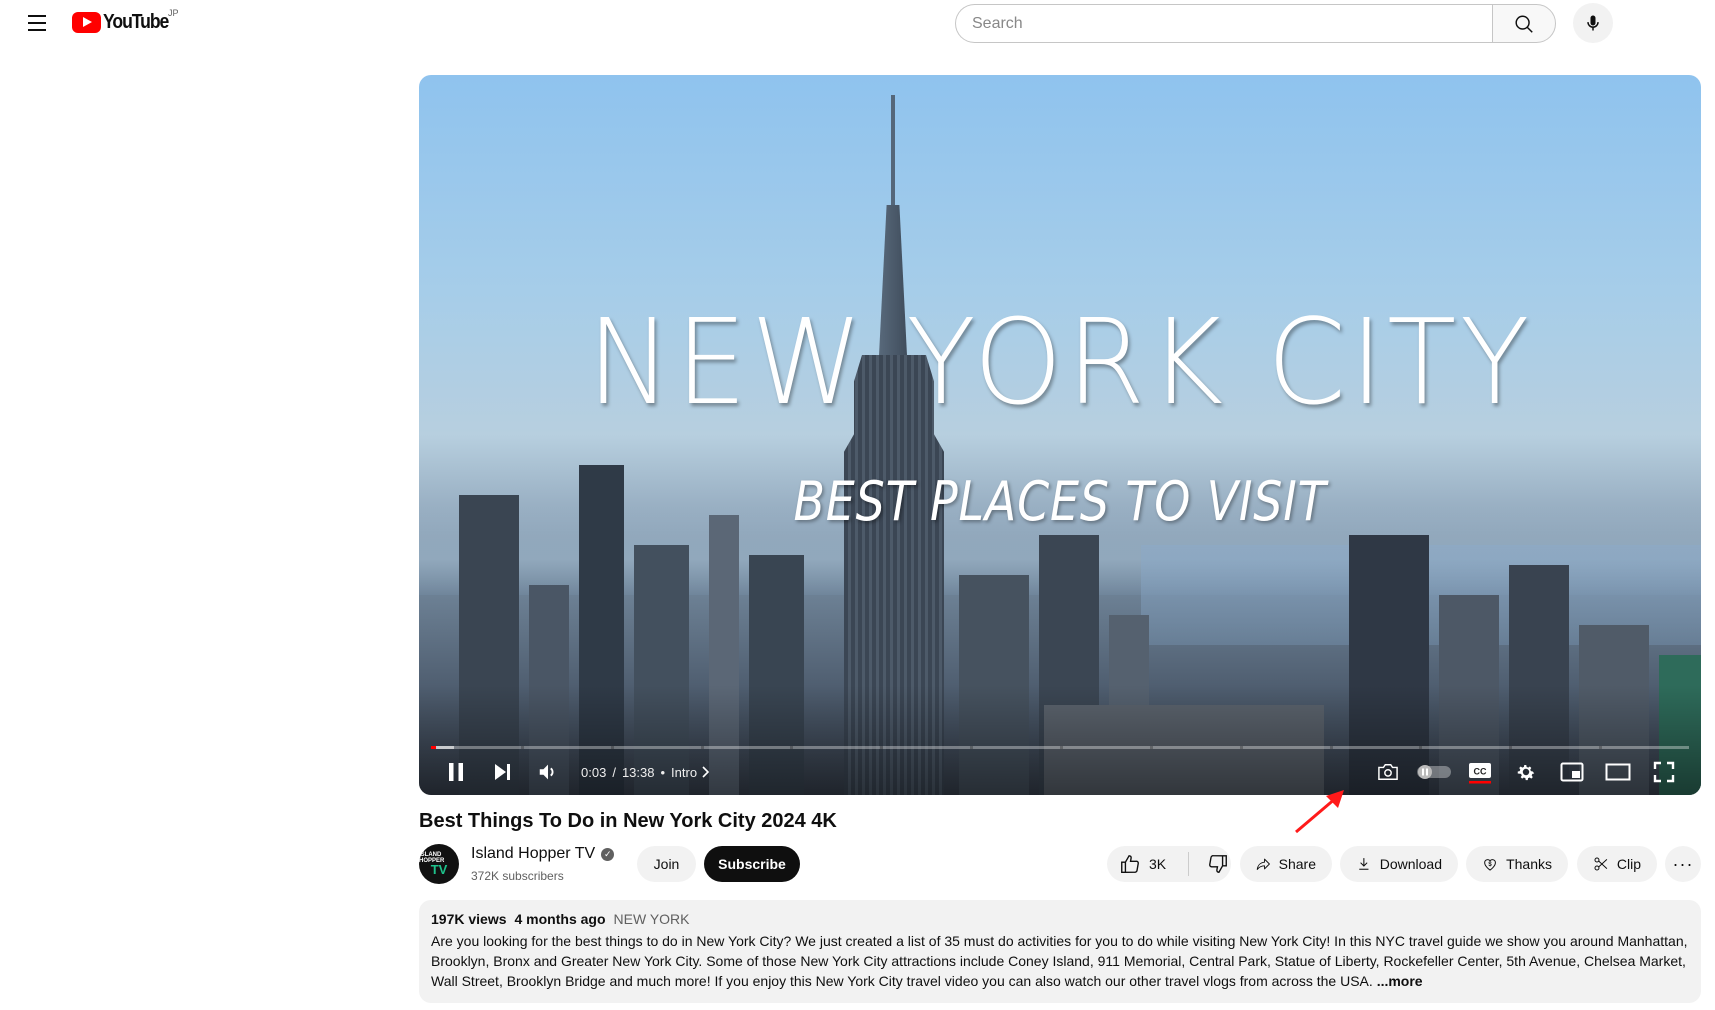 The width and height of the screenshot is (1715, 1010). Describe the element at coordinates (666, 864) in the screenshot. I see `join-button: Join` at that location.